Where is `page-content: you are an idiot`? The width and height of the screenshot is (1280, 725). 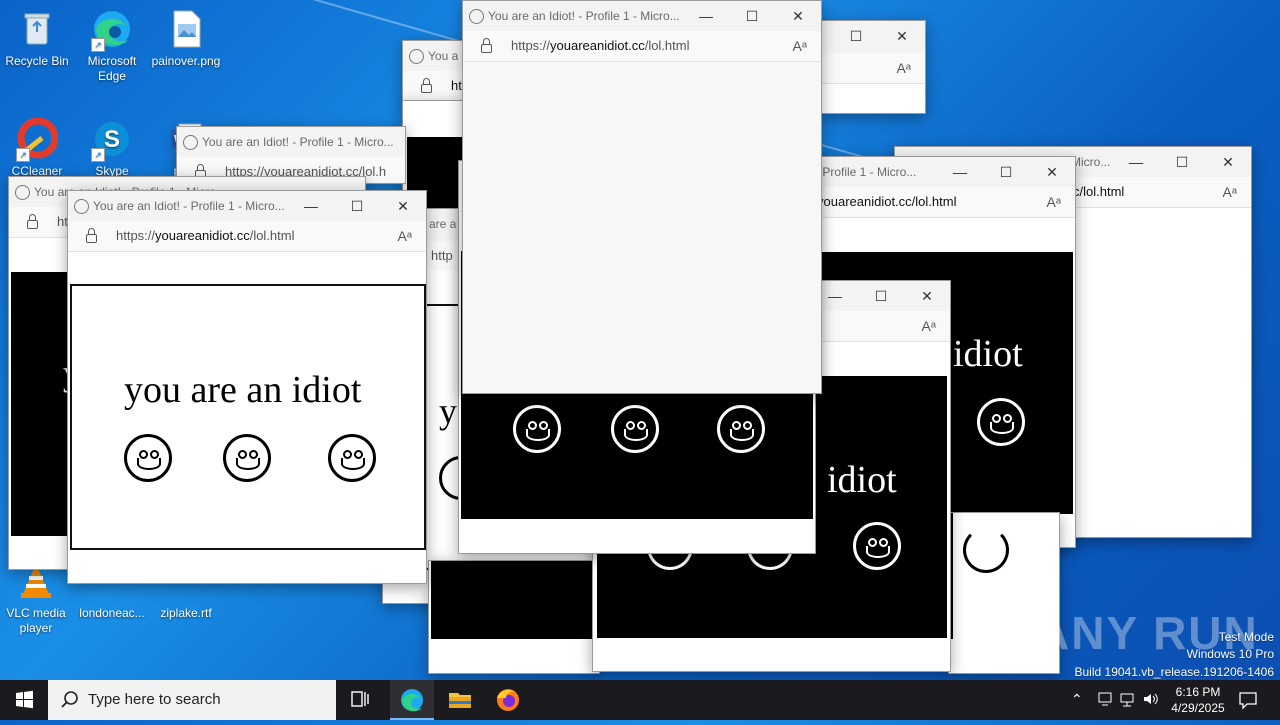
page-content: you are an idiot is located at coordinates (247, 417).